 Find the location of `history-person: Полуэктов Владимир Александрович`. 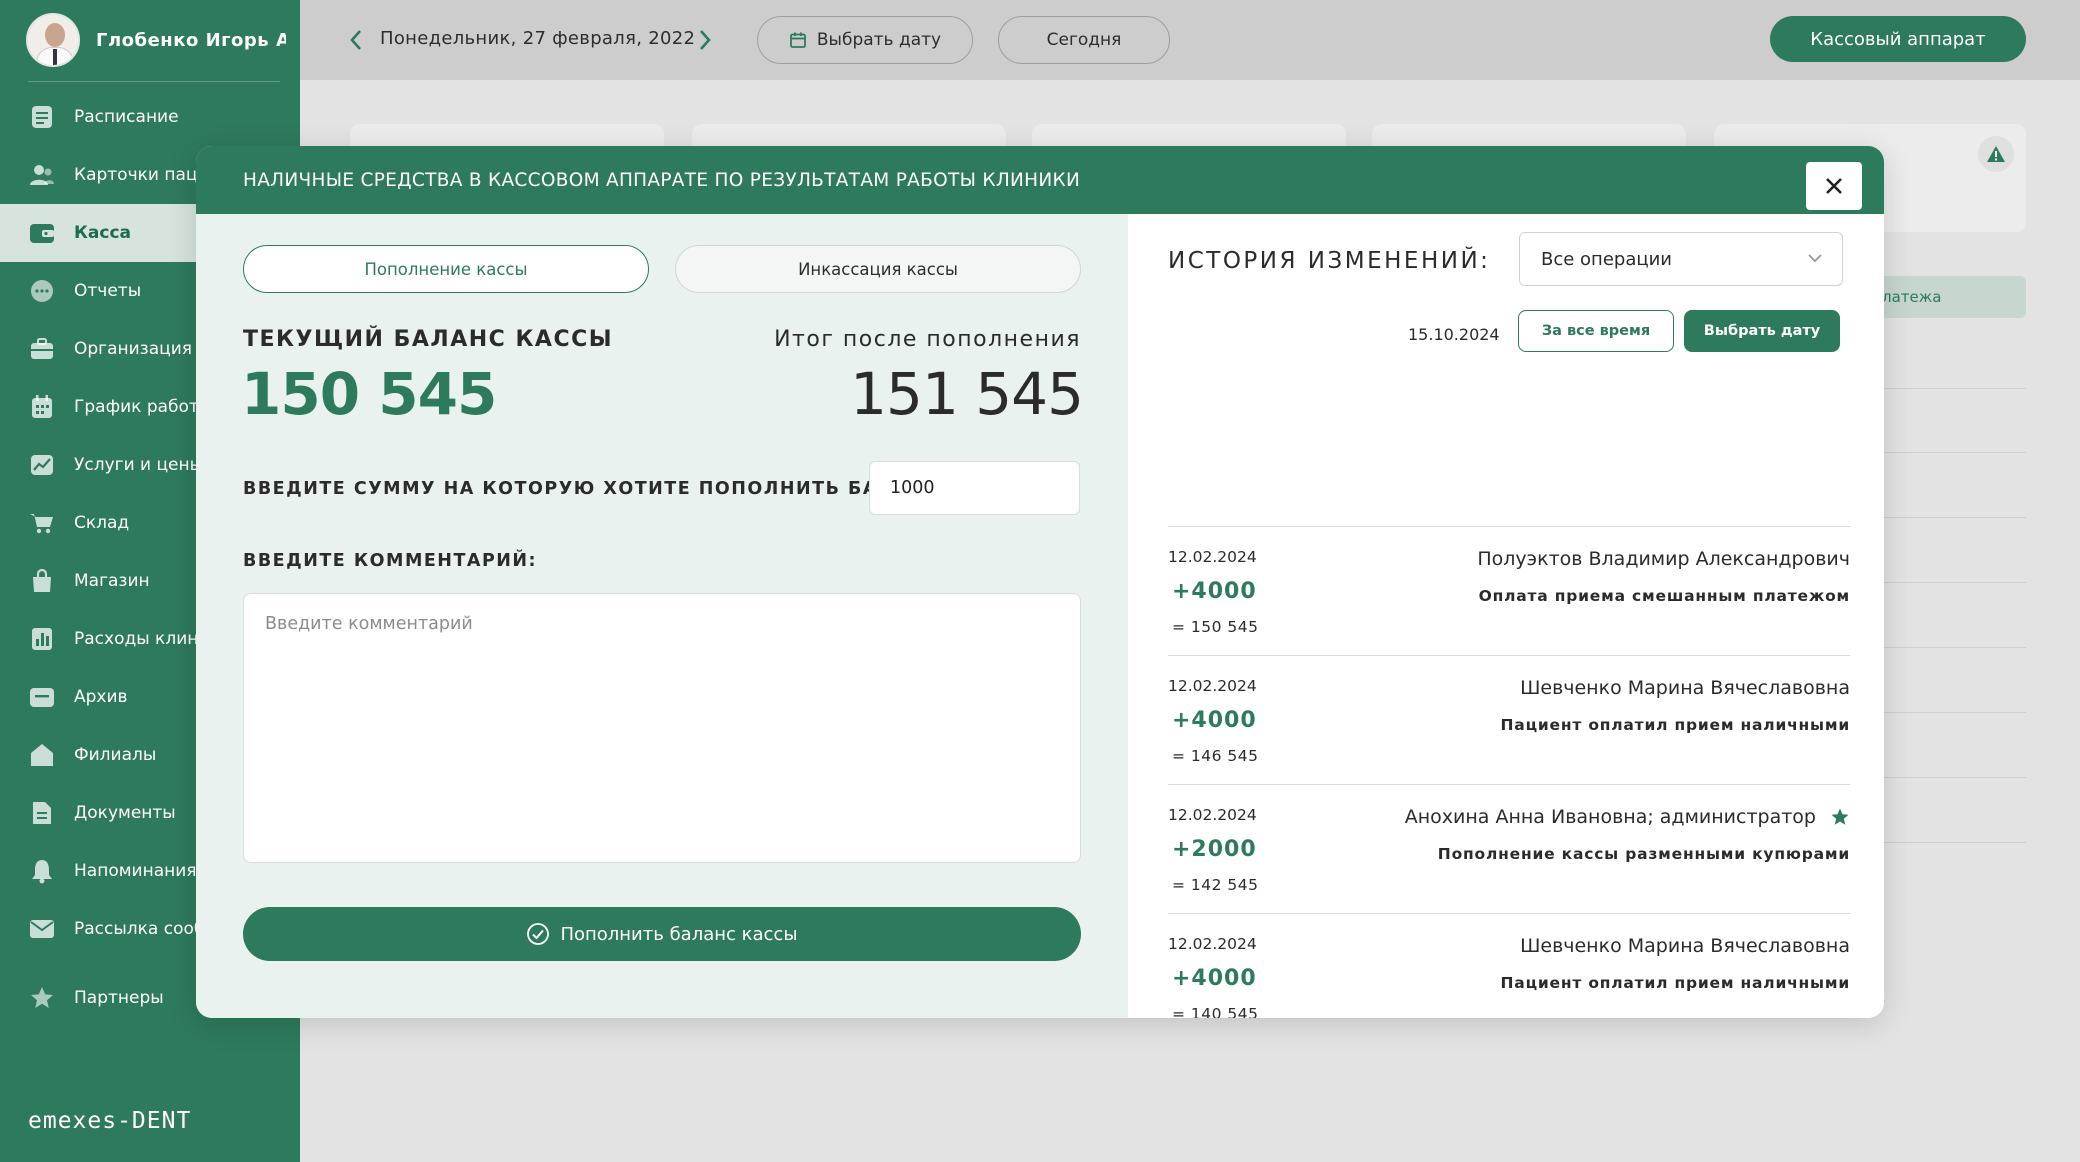

history-person: Полуэктов Владимир Александрович is located at coordinates (1663, 559).